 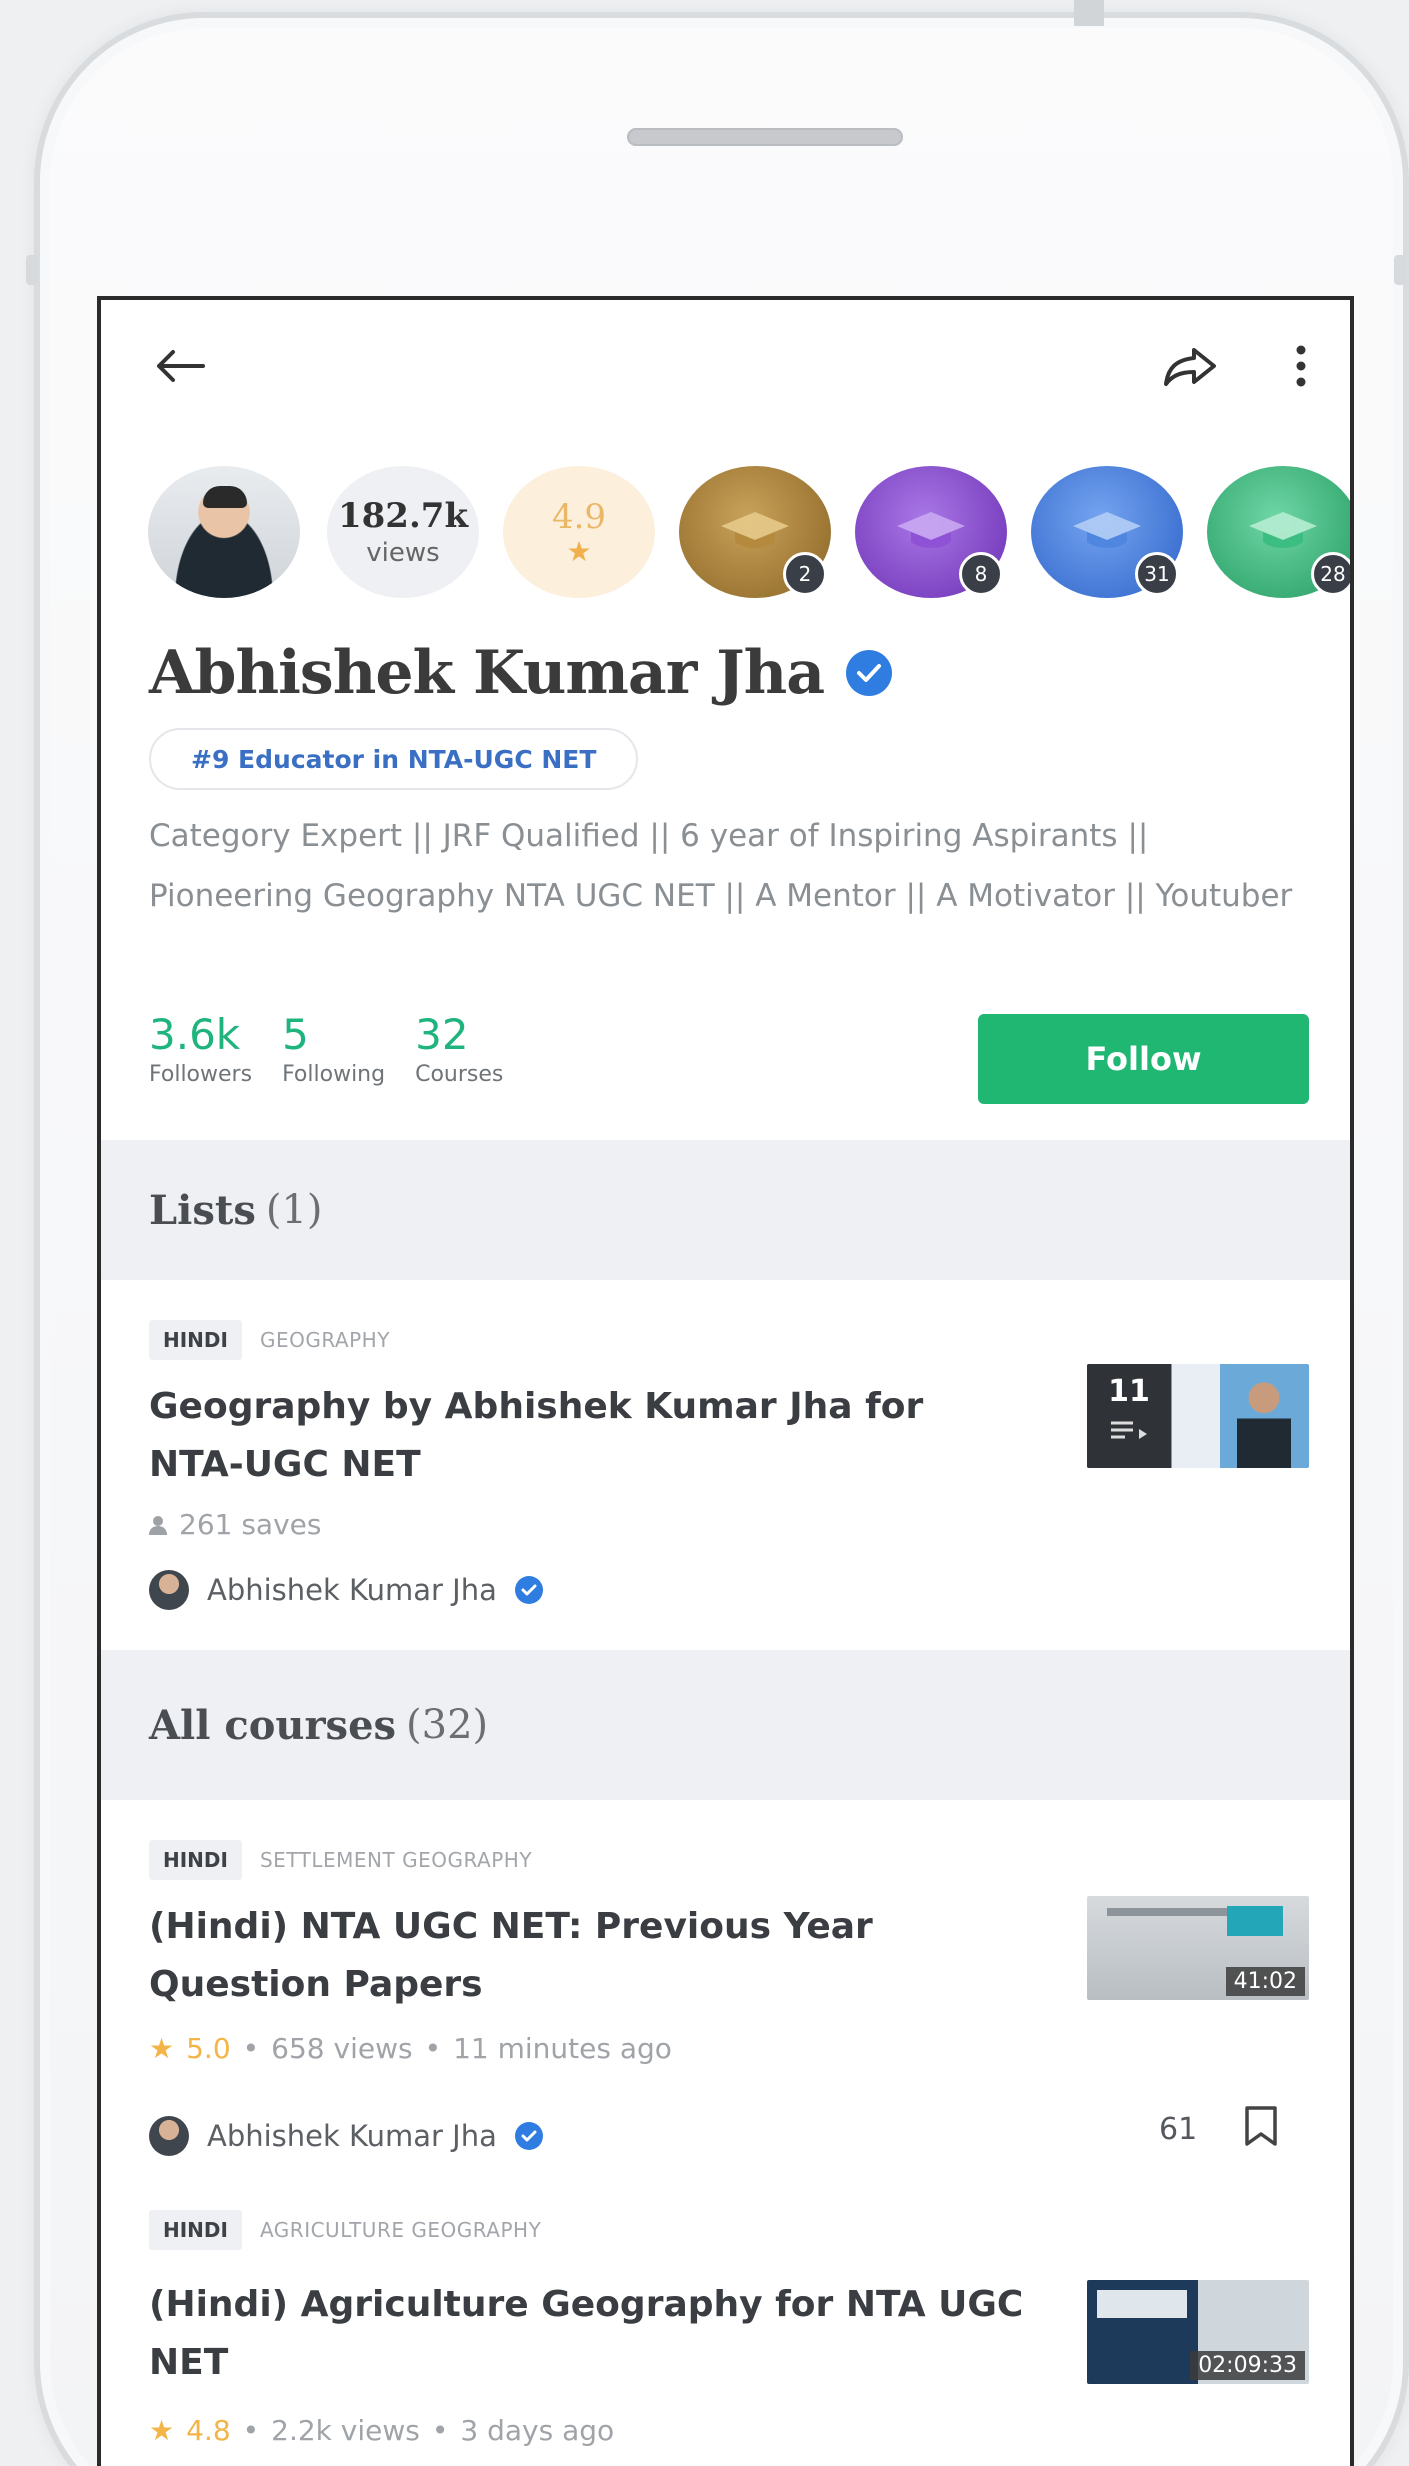 I want to click on person-icon, so click(x=158, y=1525).